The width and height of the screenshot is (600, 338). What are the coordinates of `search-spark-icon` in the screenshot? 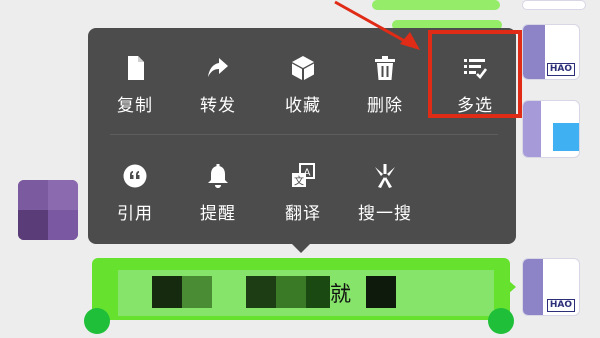 It's located at (385, 176).